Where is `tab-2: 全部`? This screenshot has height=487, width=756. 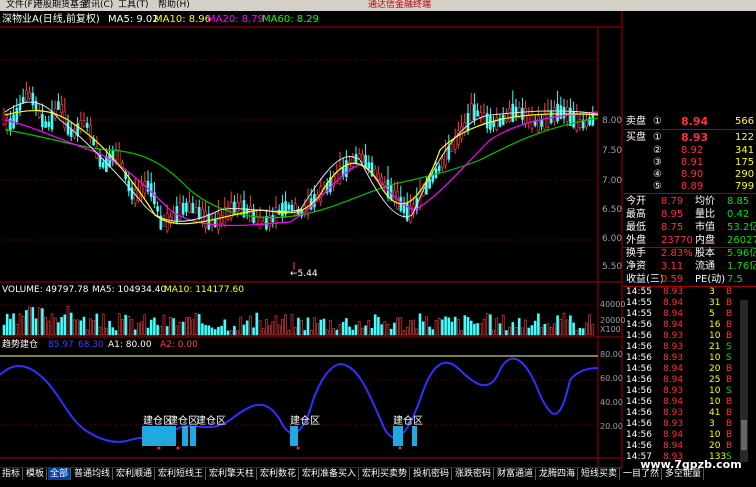
tab-2: 全部 is located at coordinates (60, 474).